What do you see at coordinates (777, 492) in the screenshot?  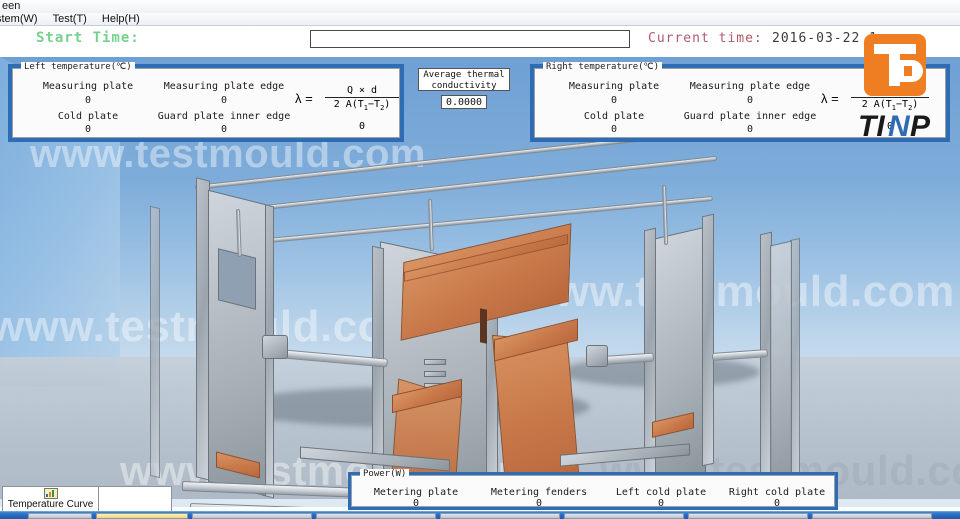 I see `power-right-cold-plate-label: Right cold plate` at bounding box center [777, 492].